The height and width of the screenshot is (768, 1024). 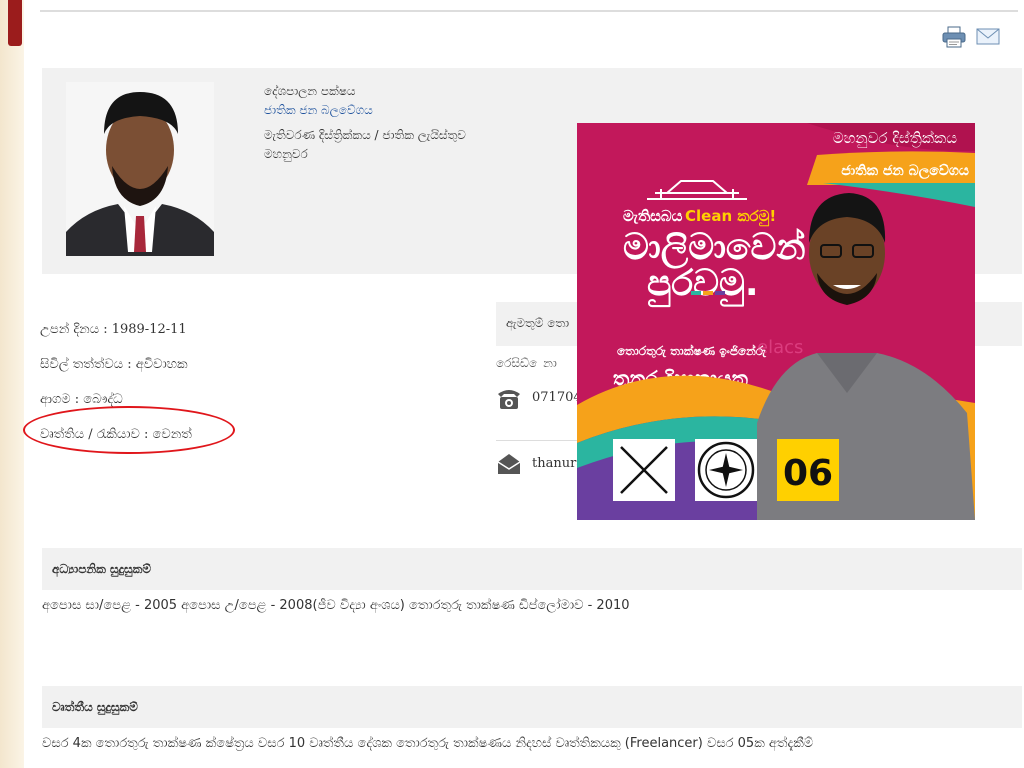 I want to click on top-divider, so click(x=529, y=11).